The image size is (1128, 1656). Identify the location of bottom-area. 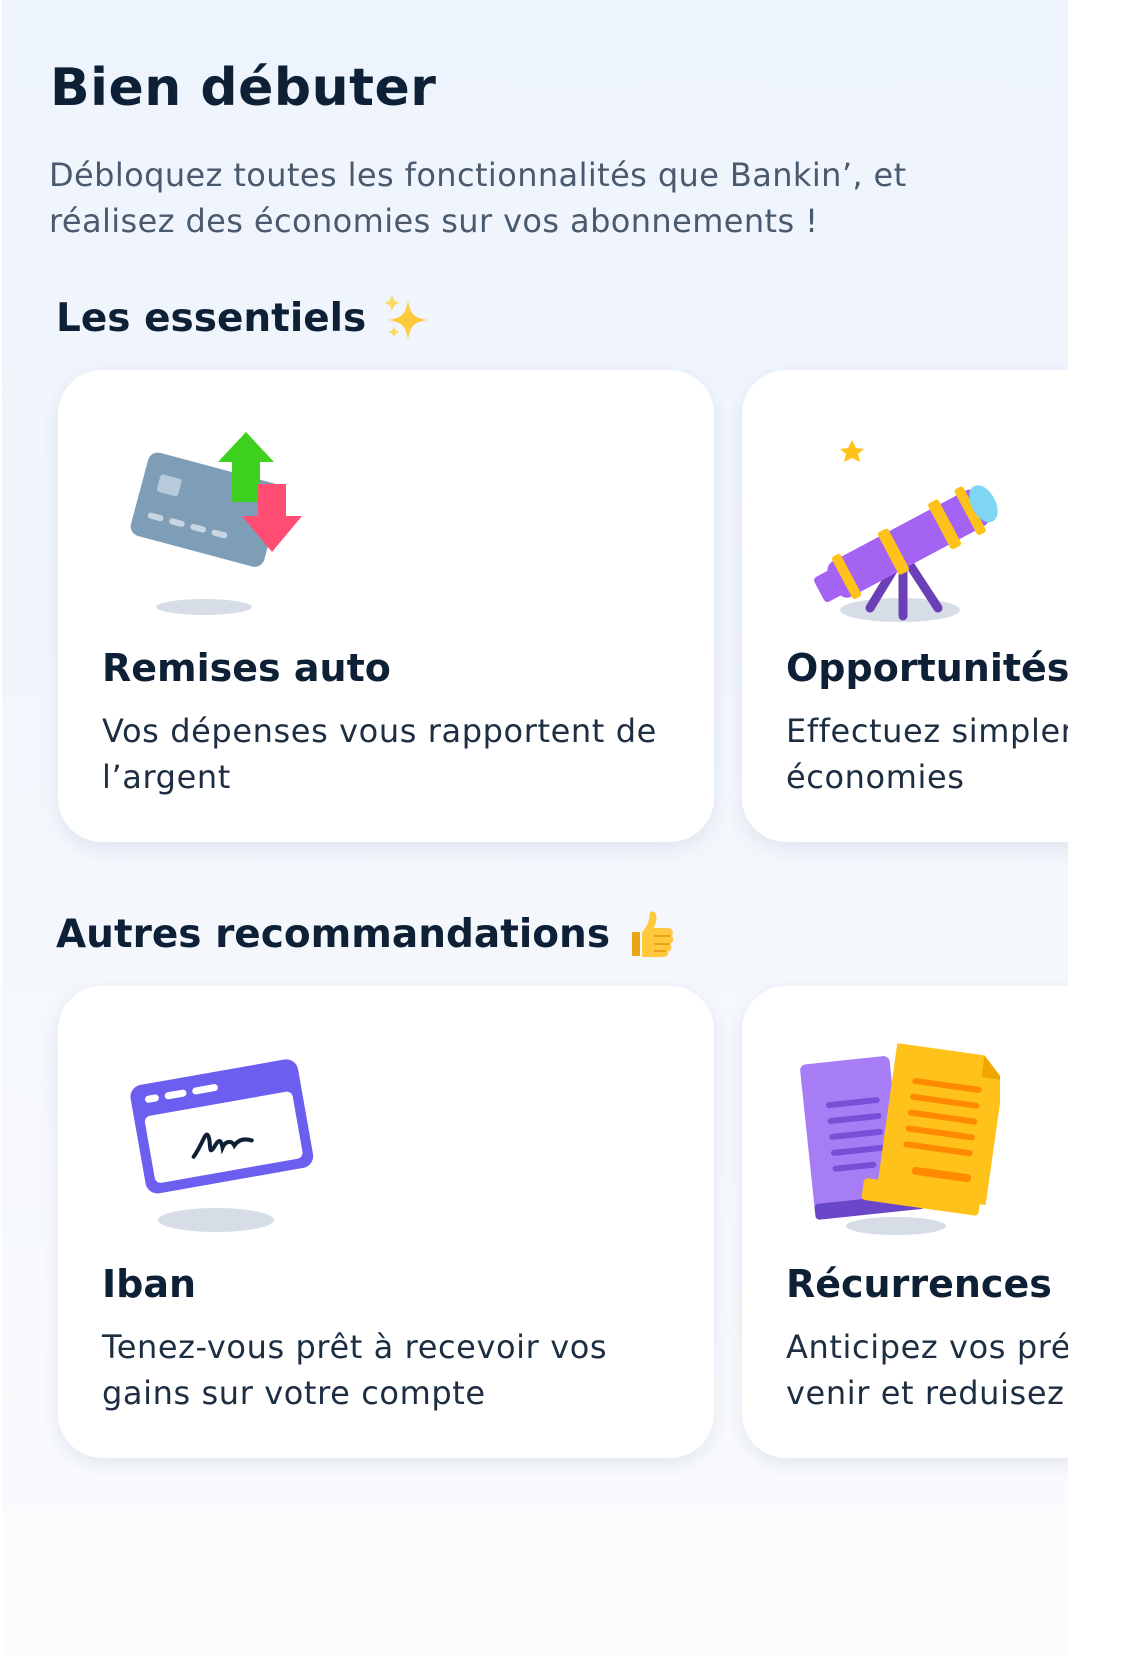
(535, 1581).